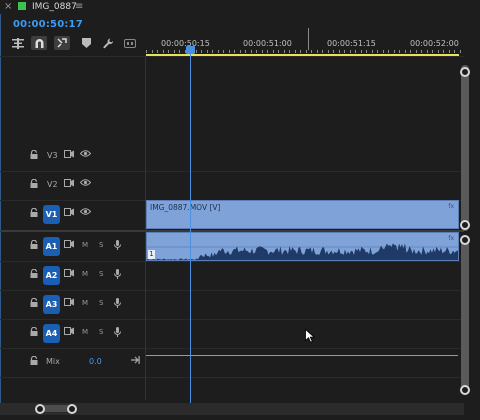 The height and width of the screenshot is (420, 480). Describe the element at coordinates (72, 362) in the screenshot. I see `track-header-mix: Mix 0.0` at that location.